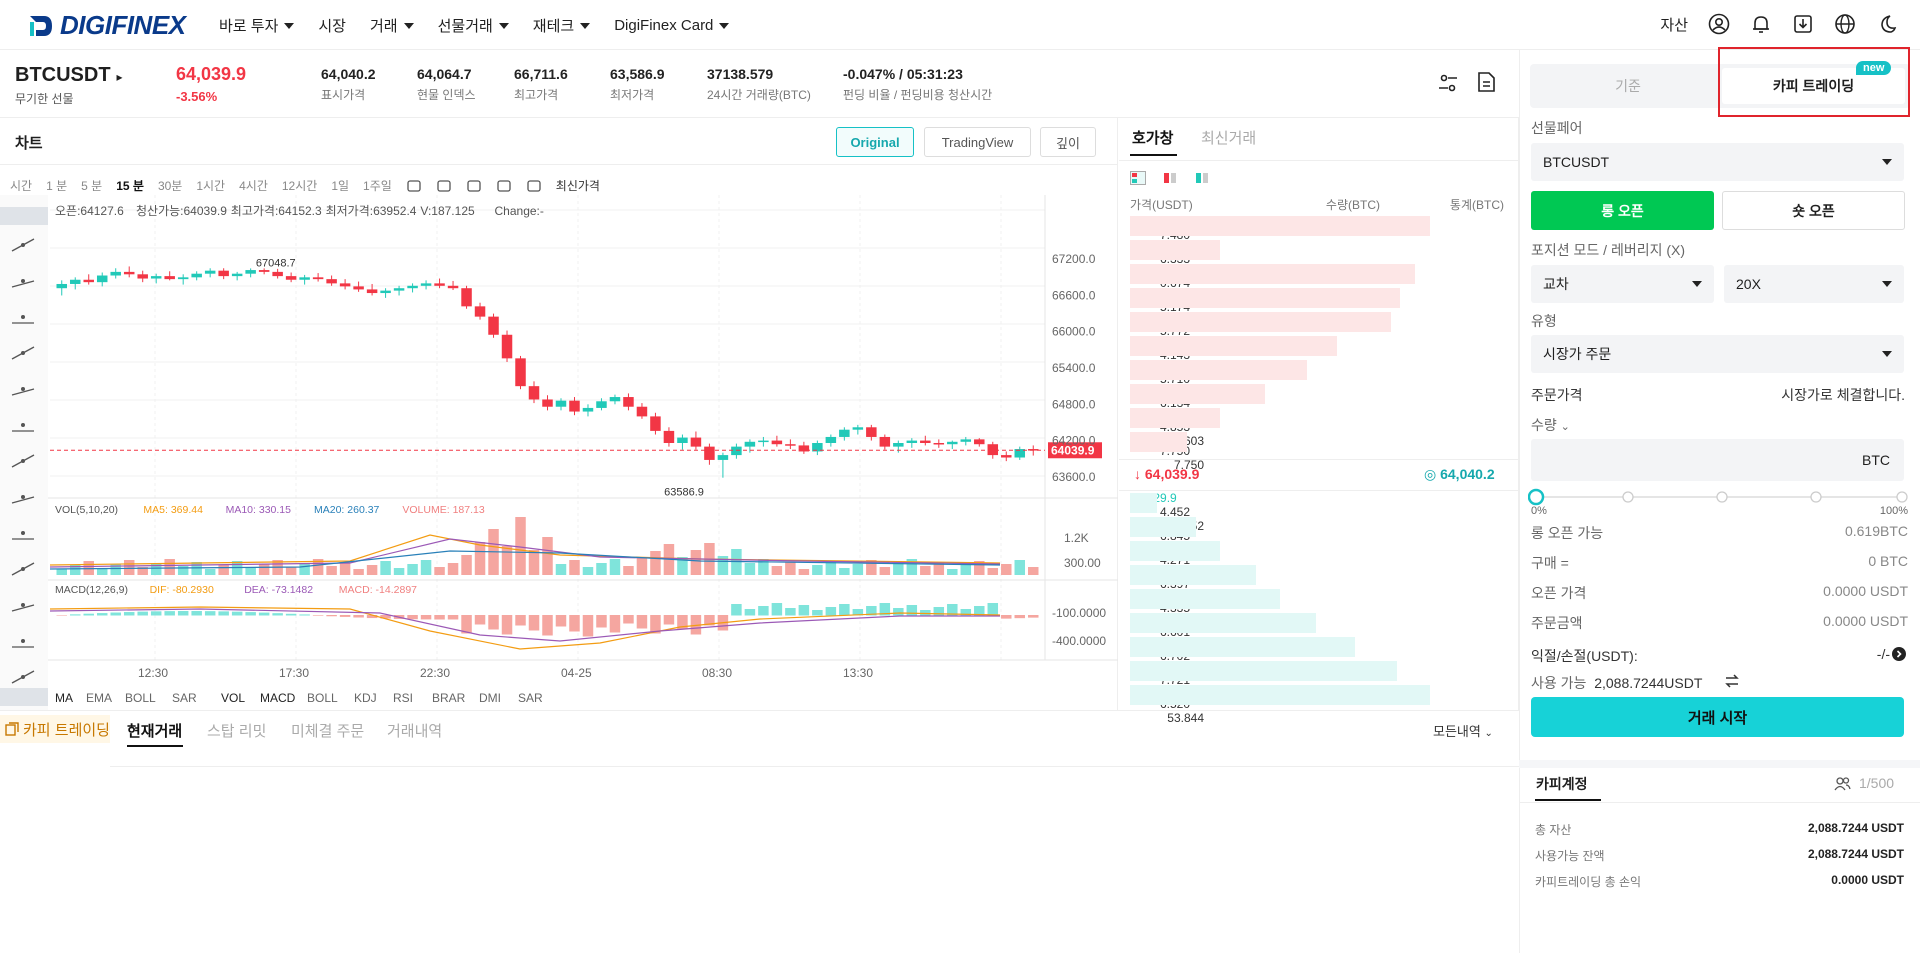  I want to click on interval-1: 1 분, so click(56, 185).